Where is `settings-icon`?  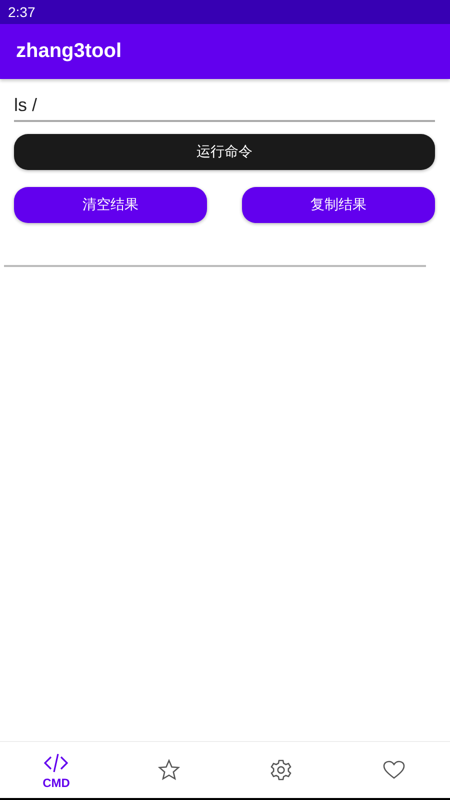
settings-icon is located at coordinates (281, 770).